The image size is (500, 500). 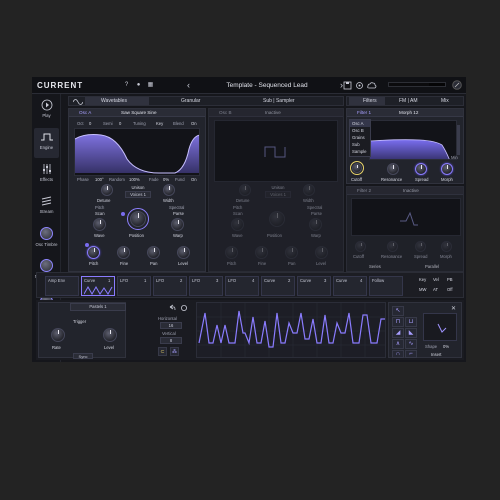 What do you see at coordinates (184, 308) in the screenshot?
I see `grid-settings-icon` at bounding box center [184, 308].